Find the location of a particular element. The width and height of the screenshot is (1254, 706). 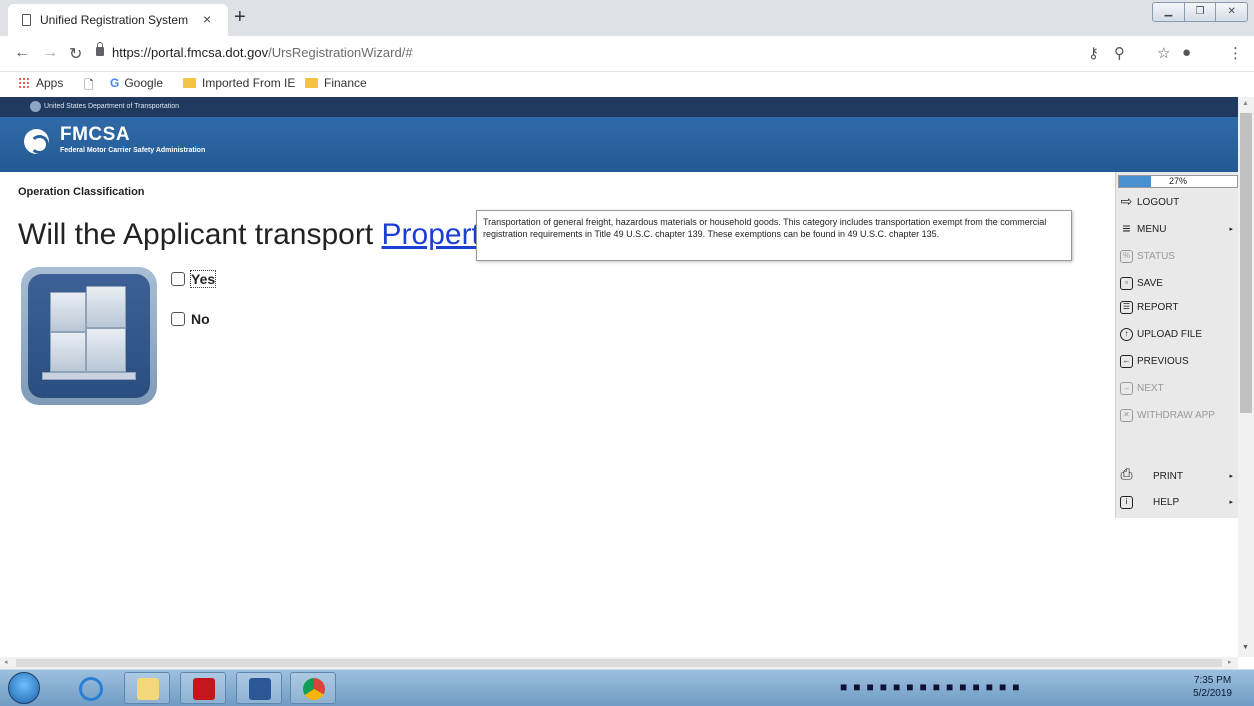

horizontal-scrollbar: ◂ ▸ is located at coordinates (619, 663).